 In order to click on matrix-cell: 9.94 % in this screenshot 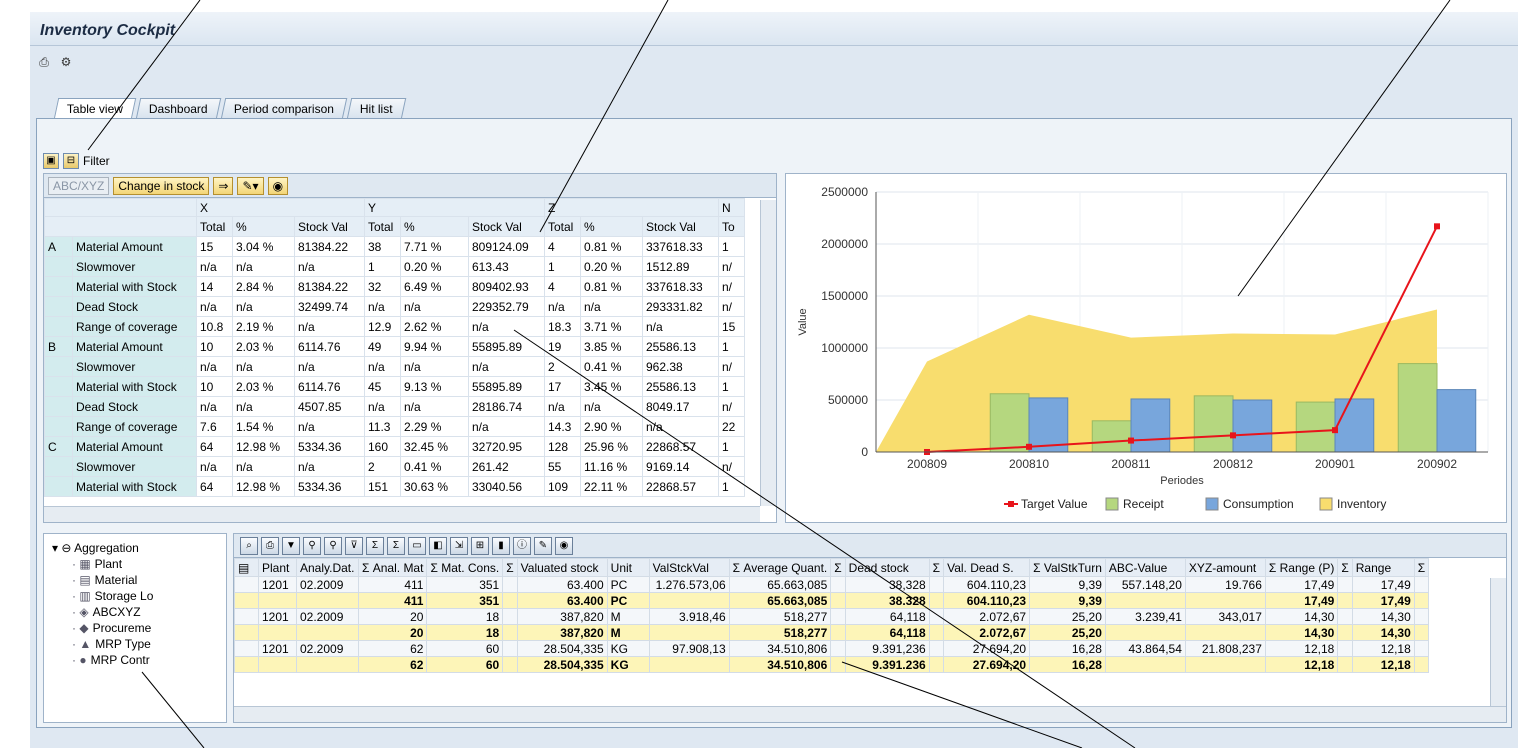, I will do `click(434, 346)`.